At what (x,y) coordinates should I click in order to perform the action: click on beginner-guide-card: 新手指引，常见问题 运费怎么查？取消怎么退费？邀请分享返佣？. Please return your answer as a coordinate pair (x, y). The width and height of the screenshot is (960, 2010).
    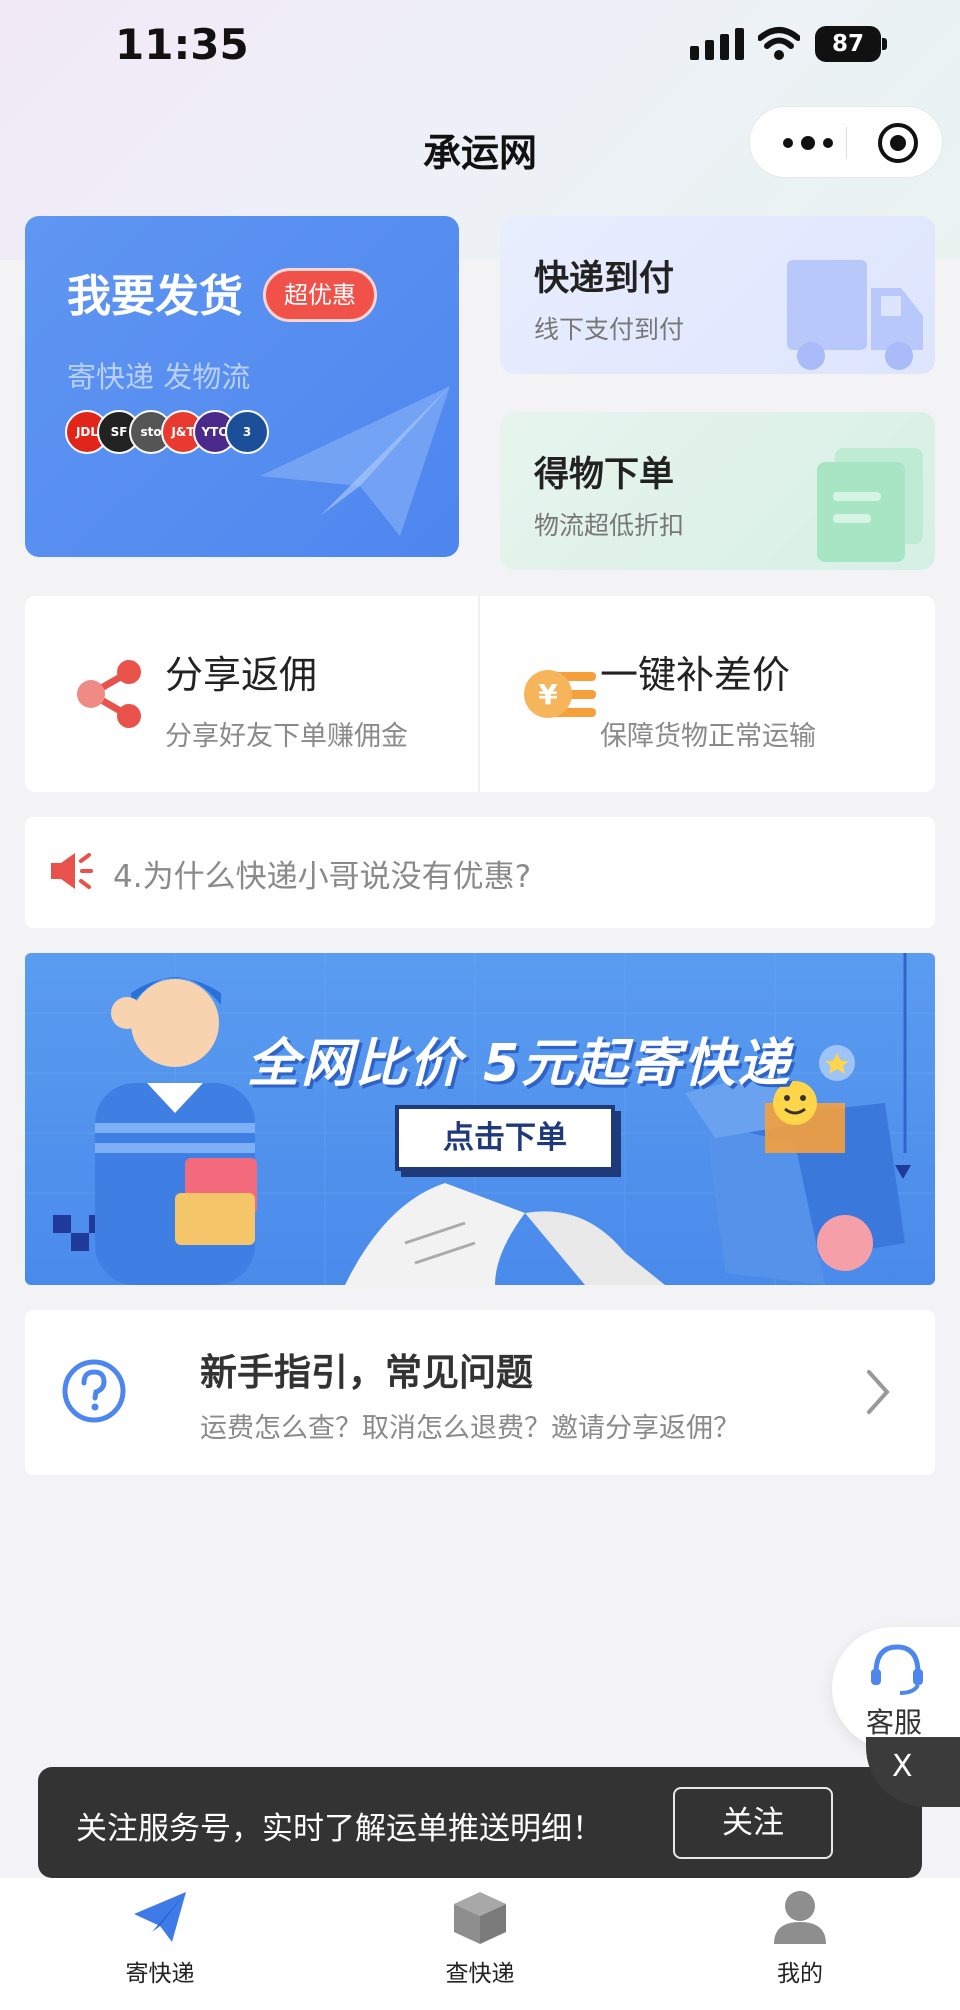
    Looking at the image, I should click on (480, 1392).